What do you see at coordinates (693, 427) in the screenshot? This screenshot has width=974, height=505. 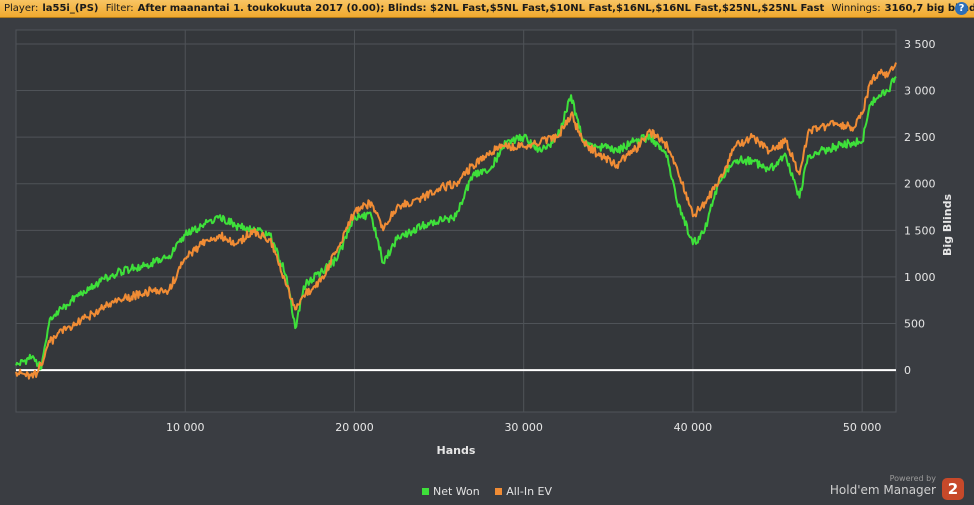 I see `x-tick-label: 40 000` at bounding box center [693, 427].